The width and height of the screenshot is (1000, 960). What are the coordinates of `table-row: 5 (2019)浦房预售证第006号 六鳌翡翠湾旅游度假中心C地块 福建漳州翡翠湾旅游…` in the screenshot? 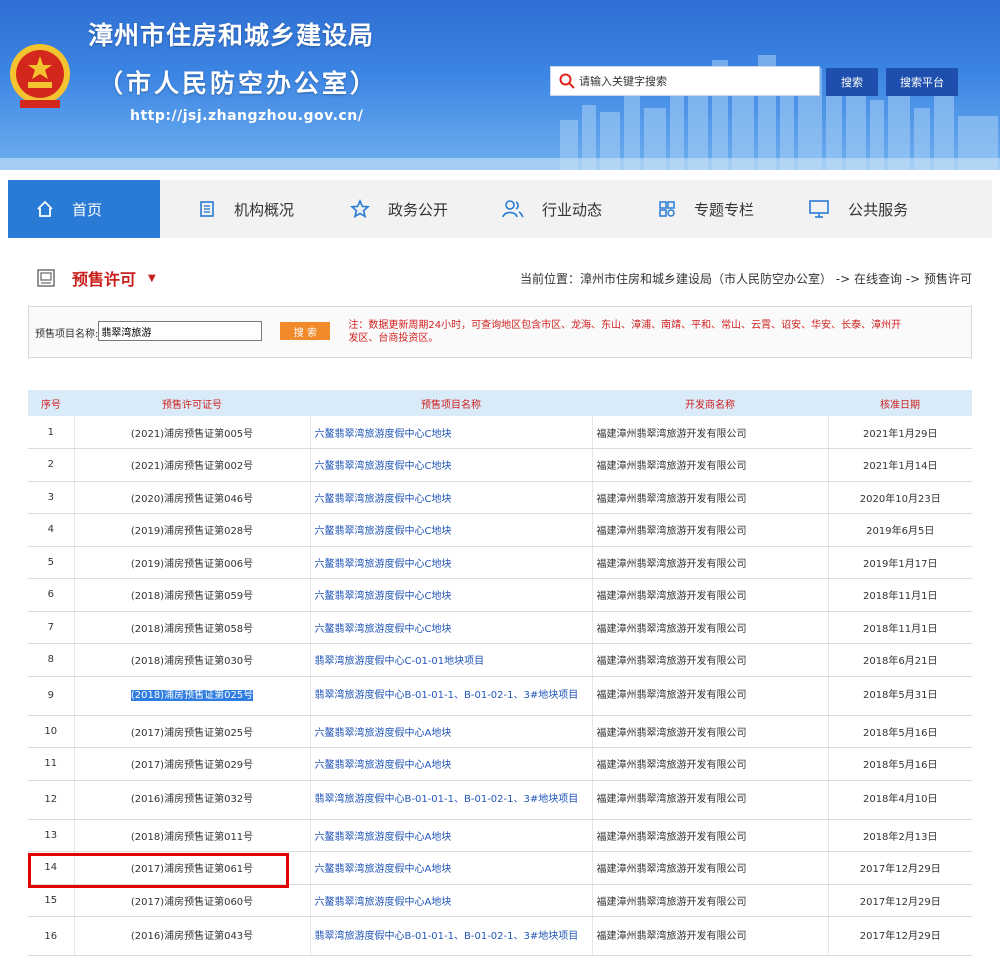 It's located at (500, 562).